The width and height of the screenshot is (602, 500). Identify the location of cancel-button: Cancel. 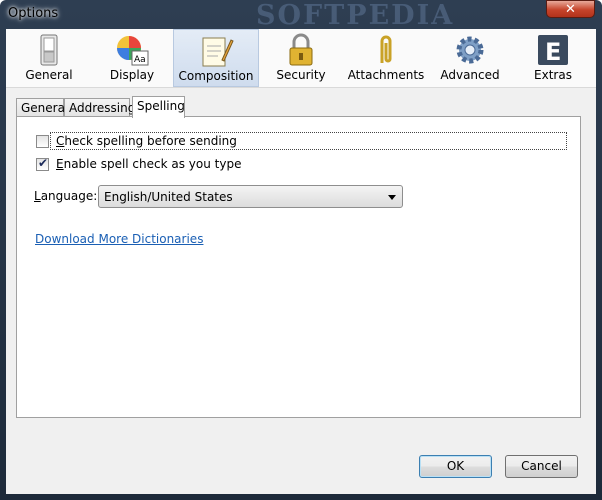
(541, 466).